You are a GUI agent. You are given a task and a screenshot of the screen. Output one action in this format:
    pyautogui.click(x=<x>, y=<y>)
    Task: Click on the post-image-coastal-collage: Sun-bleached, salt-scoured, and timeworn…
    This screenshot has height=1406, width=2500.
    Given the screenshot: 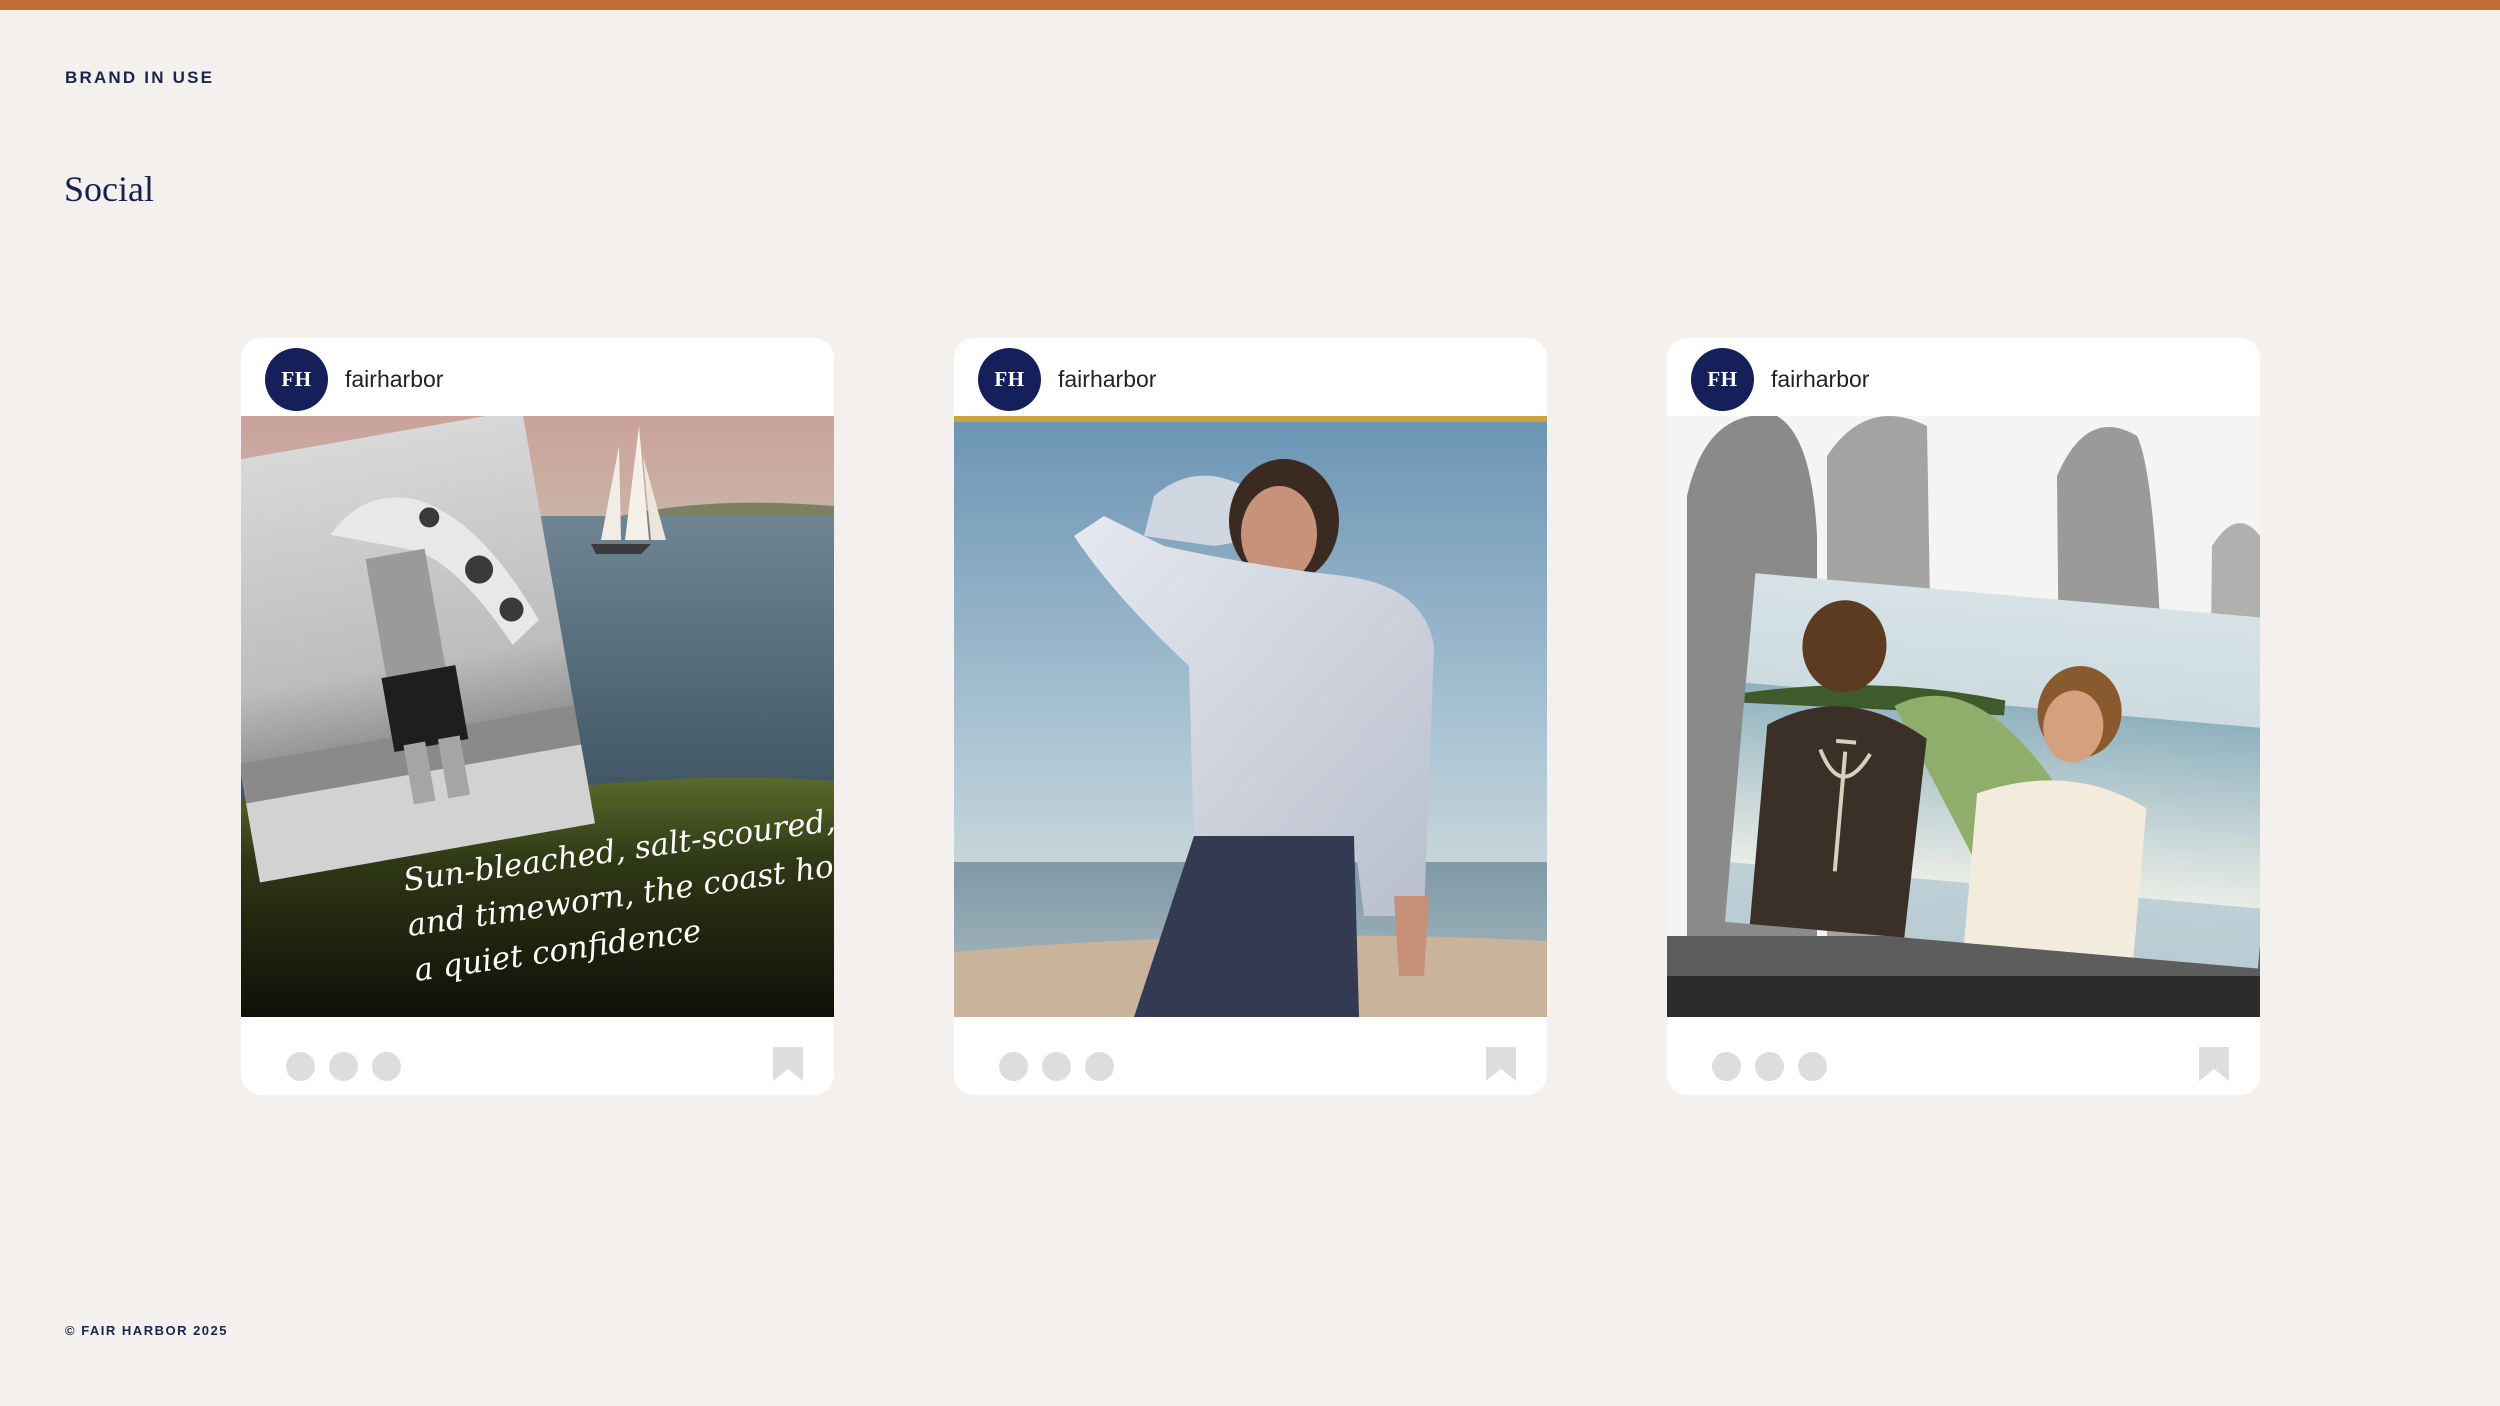 What is the action you would take?
    pyautogui.click(x=537, y=716)
    